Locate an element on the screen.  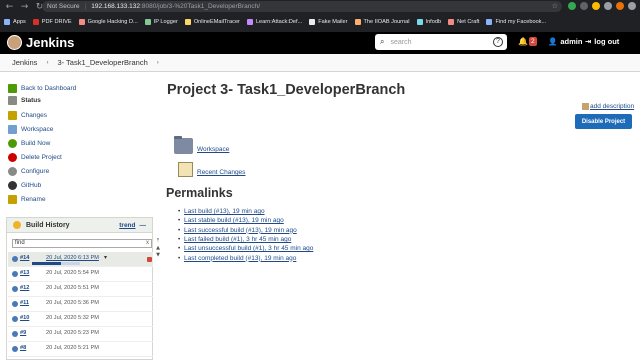
breadcrumb-project: 3- Task1_DeveloperBranch is located at coordinates (102, 62).